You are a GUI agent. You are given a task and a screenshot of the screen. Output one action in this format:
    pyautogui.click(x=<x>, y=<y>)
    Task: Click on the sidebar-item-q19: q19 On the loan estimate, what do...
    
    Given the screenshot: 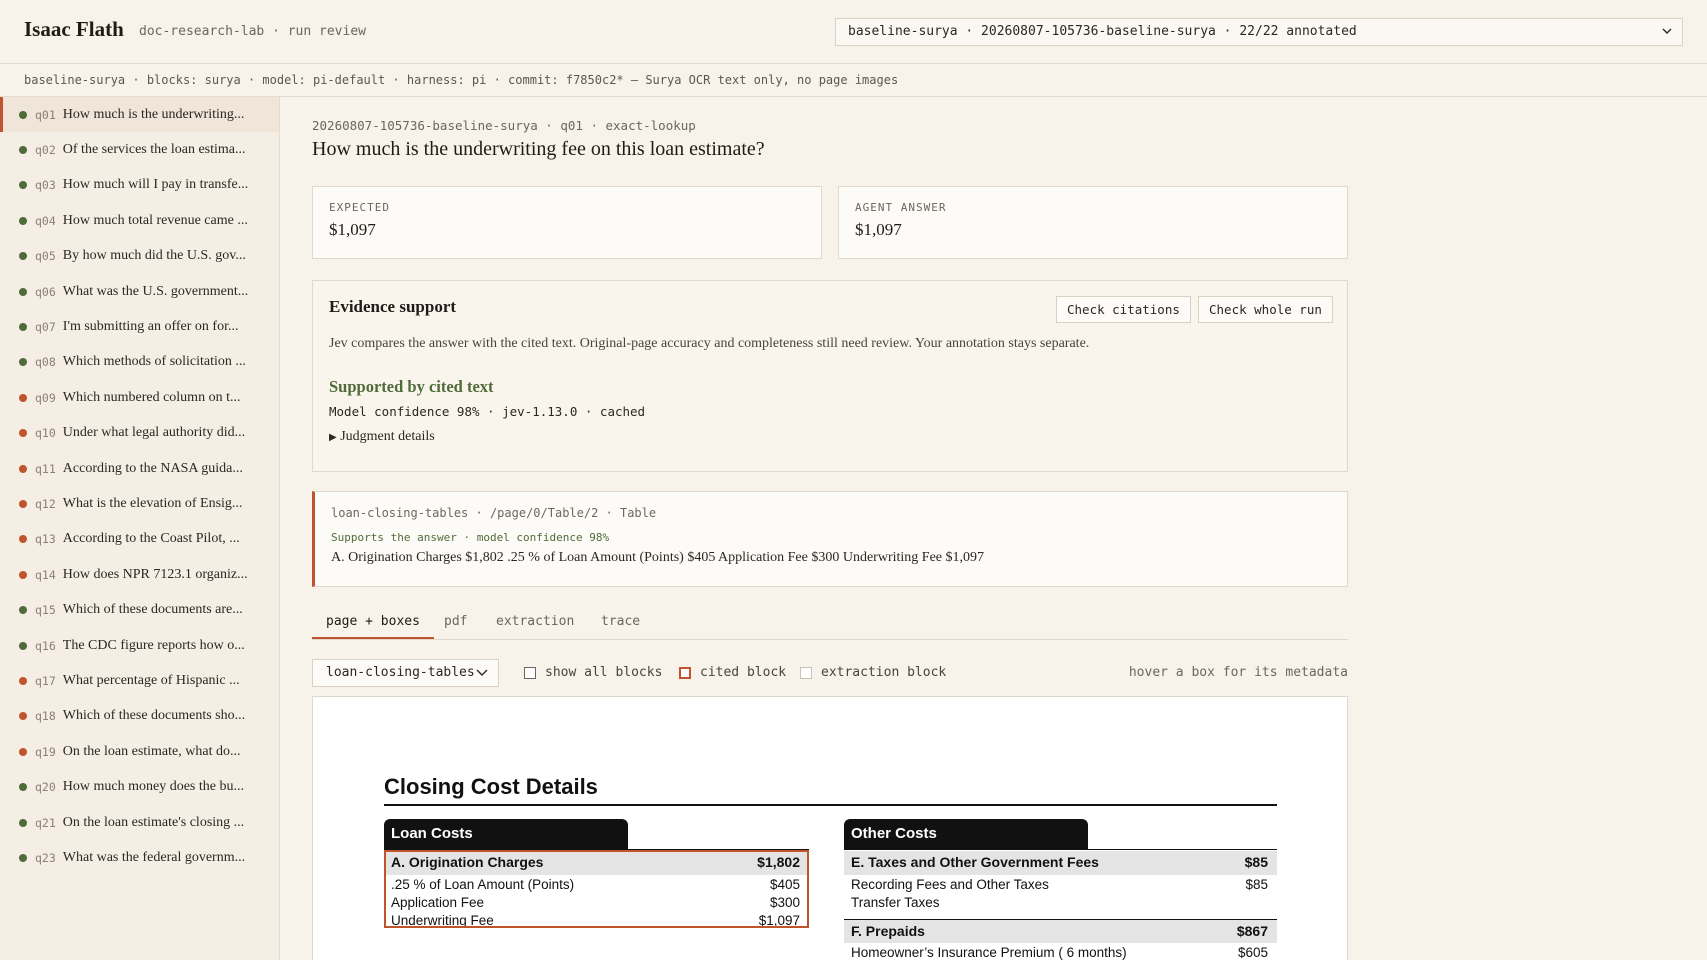 What is the action you would take?
    pyautogui.click(x=139, y=751)
    